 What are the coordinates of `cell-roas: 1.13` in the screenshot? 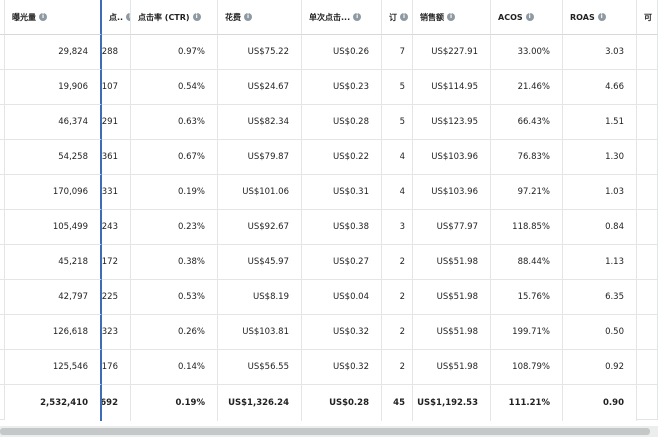 It's located at (600, 262).